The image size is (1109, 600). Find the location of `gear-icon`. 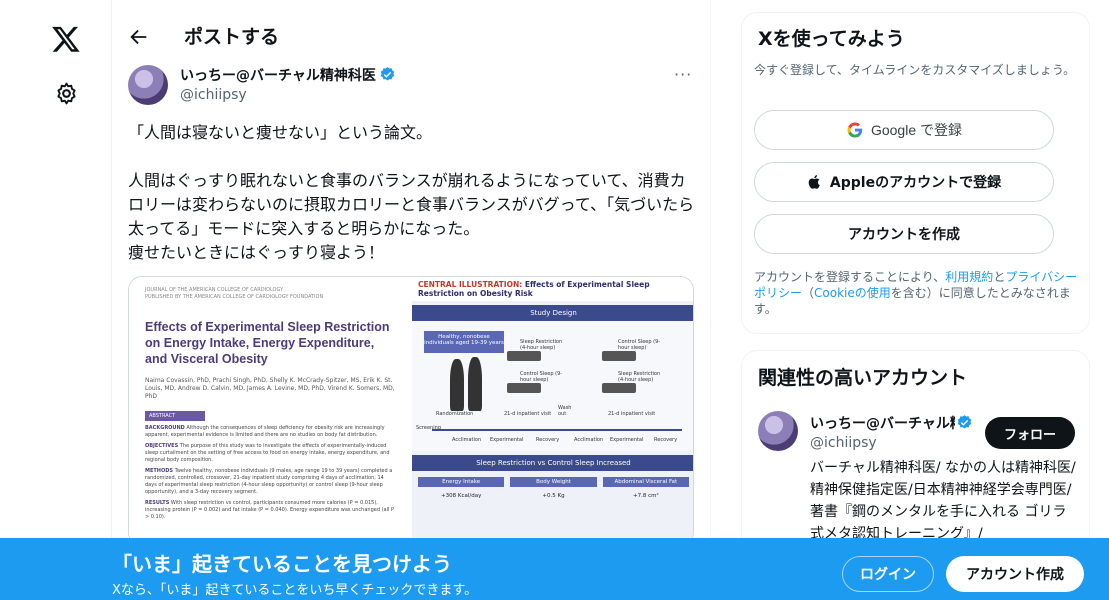

gear-icon is located at coordinates (66, 93).